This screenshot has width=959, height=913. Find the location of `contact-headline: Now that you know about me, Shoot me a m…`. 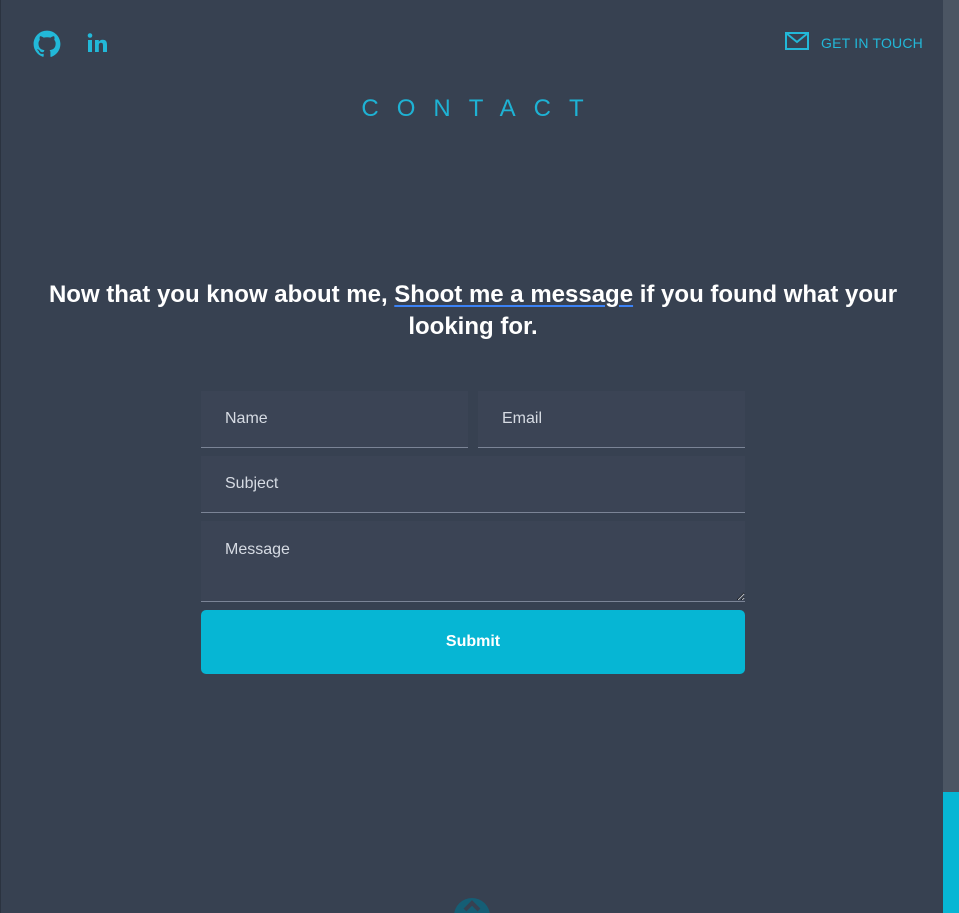

contact-headline: Now that you know about me, Shoot me a m… is located at coordinates (473, 311).